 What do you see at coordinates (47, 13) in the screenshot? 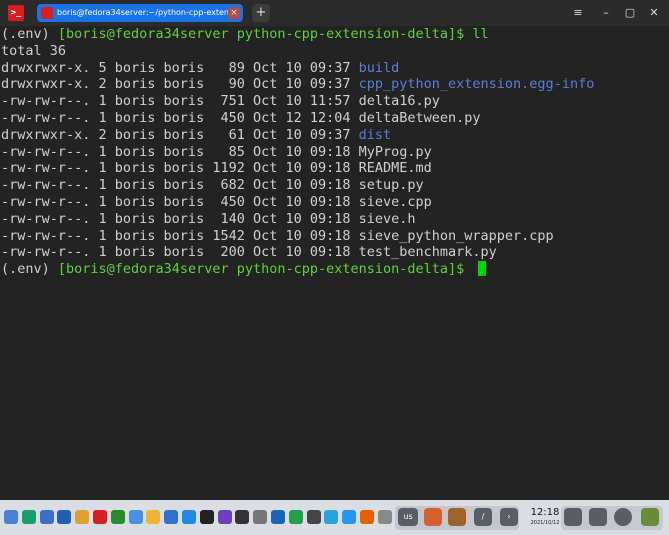
I see `terminal-tab-icon` at bounding box center [47, 13].